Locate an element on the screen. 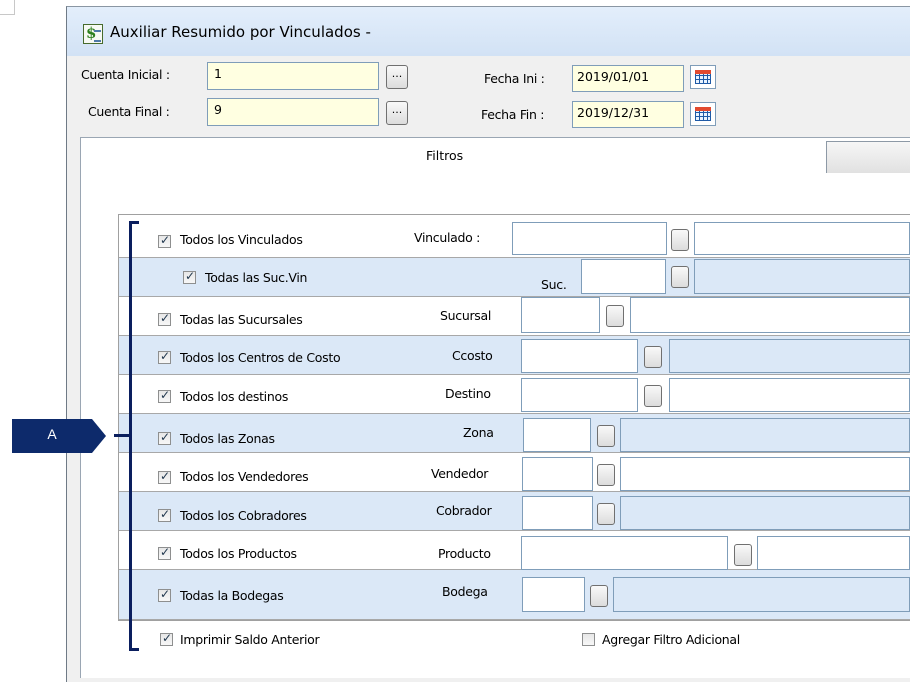 Image resolution: width=910 pixels, height=682 pixels. productos-checkbox-label: Todos los Productos is located at coordinates (238, 553).